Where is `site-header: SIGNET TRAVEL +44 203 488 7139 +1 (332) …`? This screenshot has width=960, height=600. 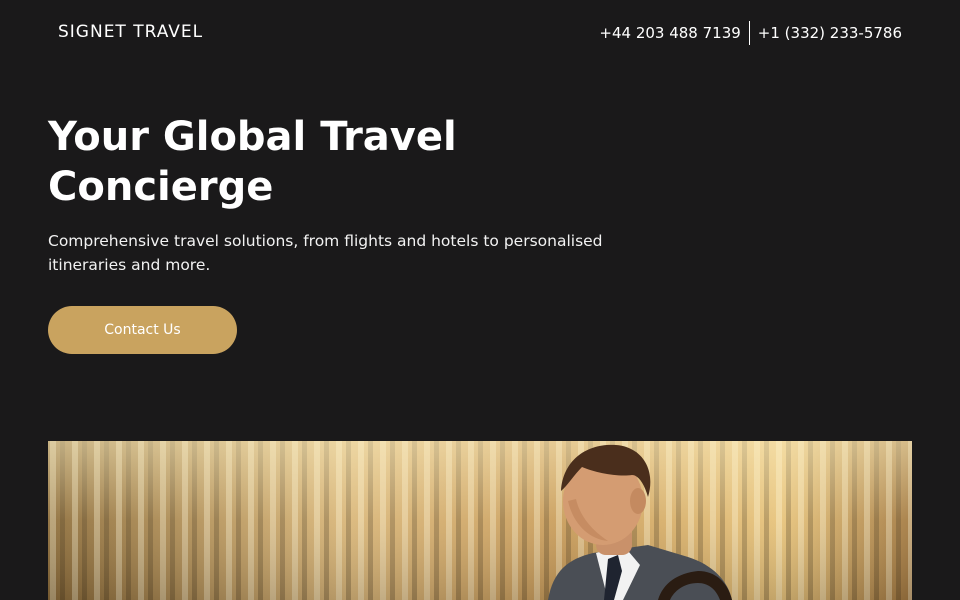
site-header: SIGNET TRAVEL +44 203 488 7139 +1 (332) … is located at coordinates (480, 33).